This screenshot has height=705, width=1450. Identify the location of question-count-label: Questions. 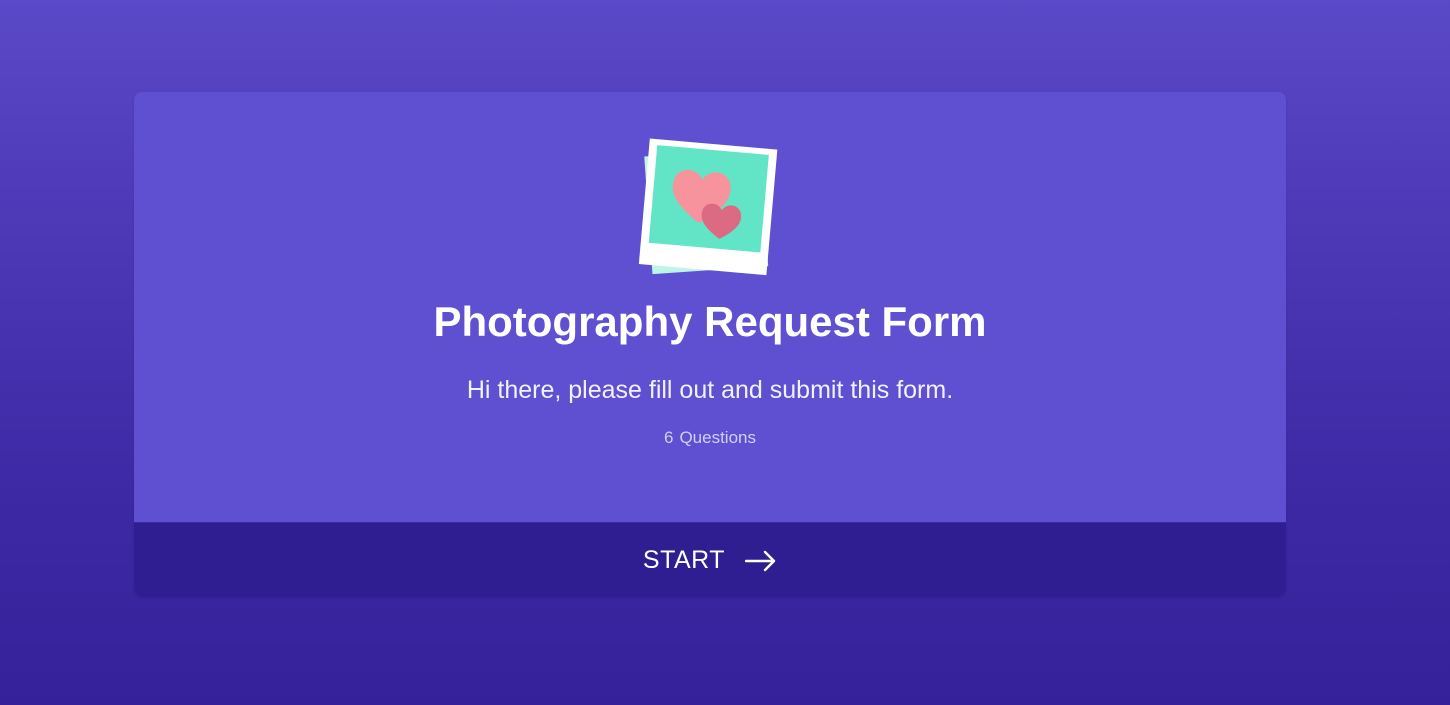
(717, 437).